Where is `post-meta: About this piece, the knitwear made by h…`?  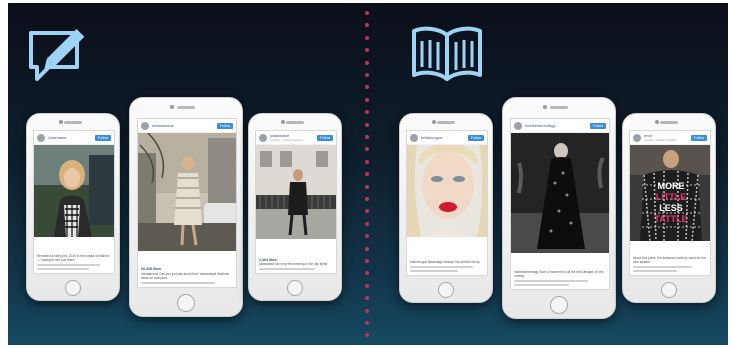 post-meta: About this piece, the knitwear made by h… is located at coordinates (670, 264).